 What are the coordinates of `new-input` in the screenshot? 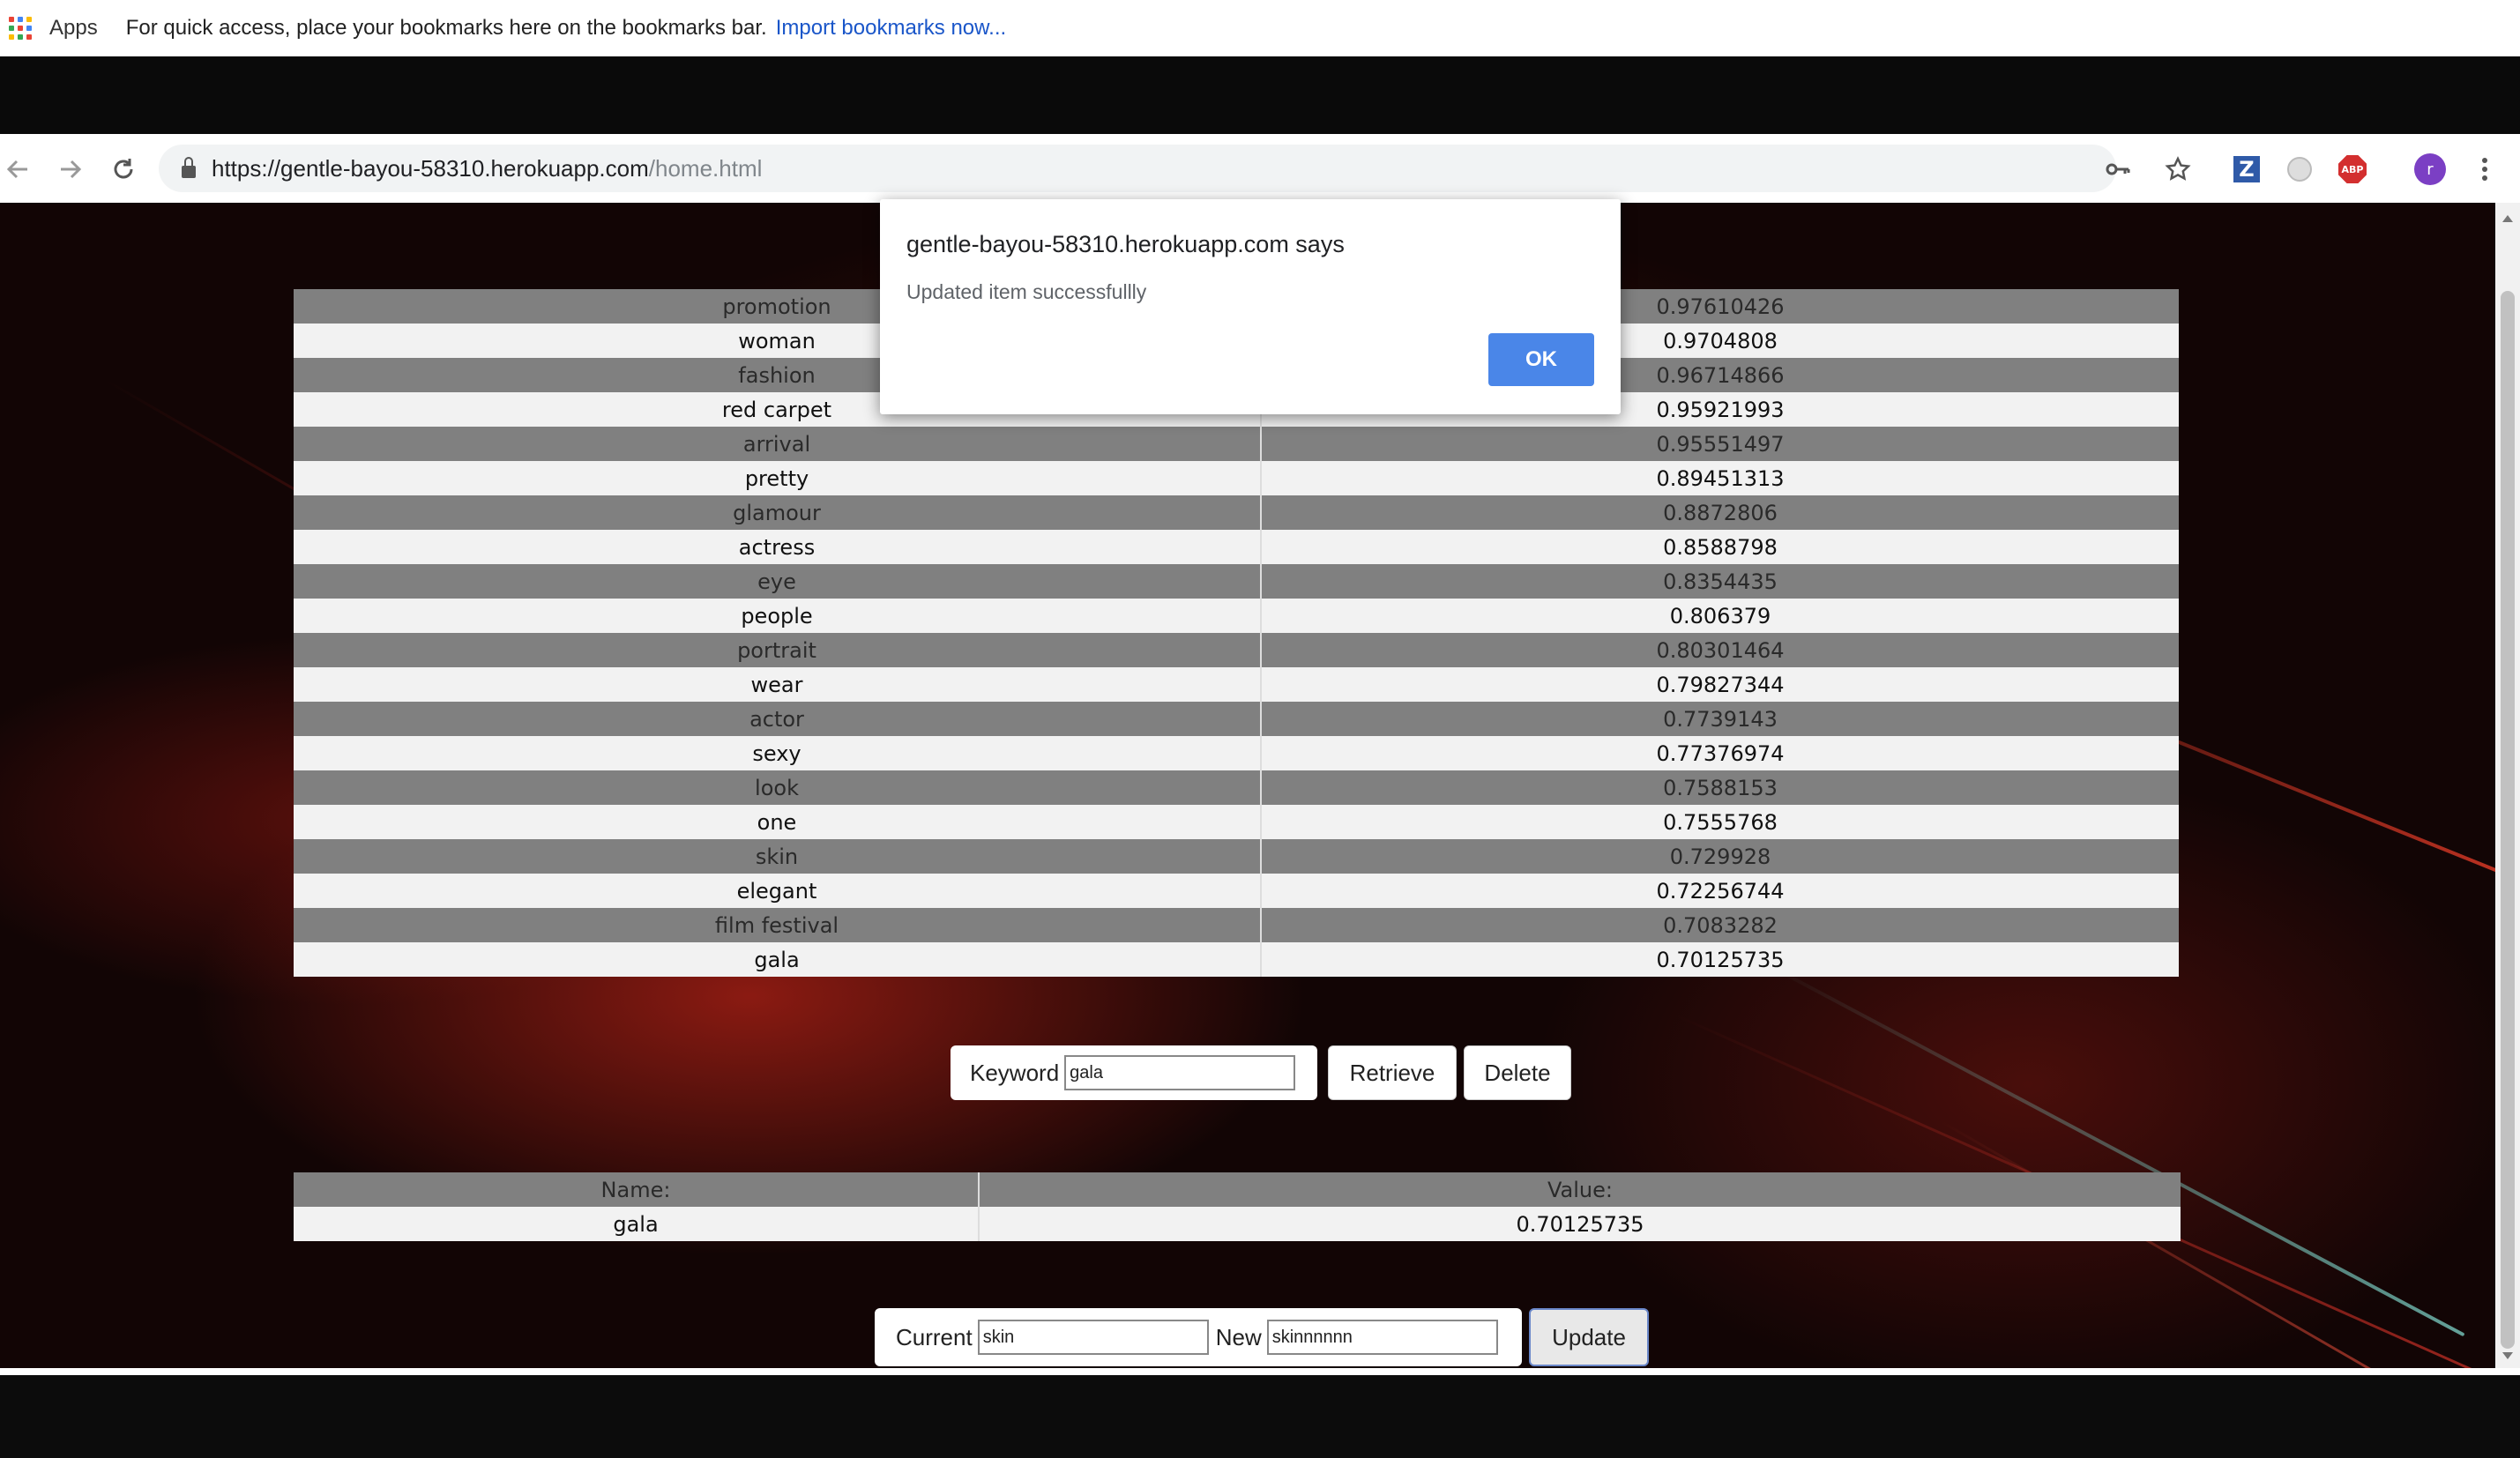 It's located at (1382, 1337).